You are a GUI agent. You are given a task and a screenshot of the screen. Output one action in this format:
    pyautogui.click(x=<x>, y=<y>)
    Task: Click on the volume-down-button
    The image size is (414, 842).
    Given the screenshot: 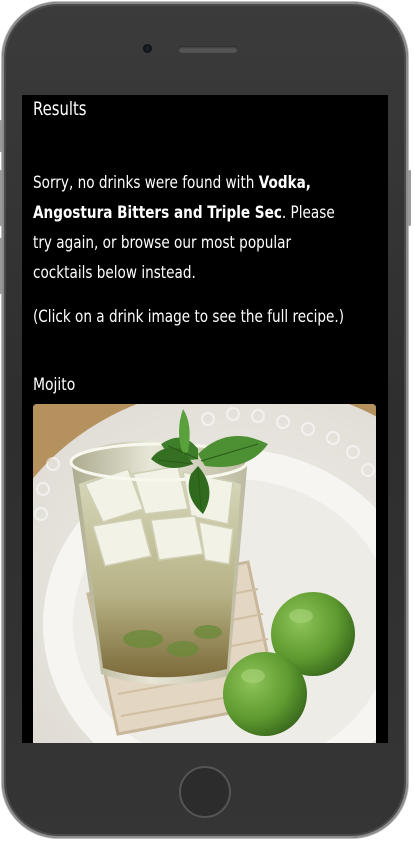 What is the action you would take?
    pyautogui.click(x=1, y=266)
    